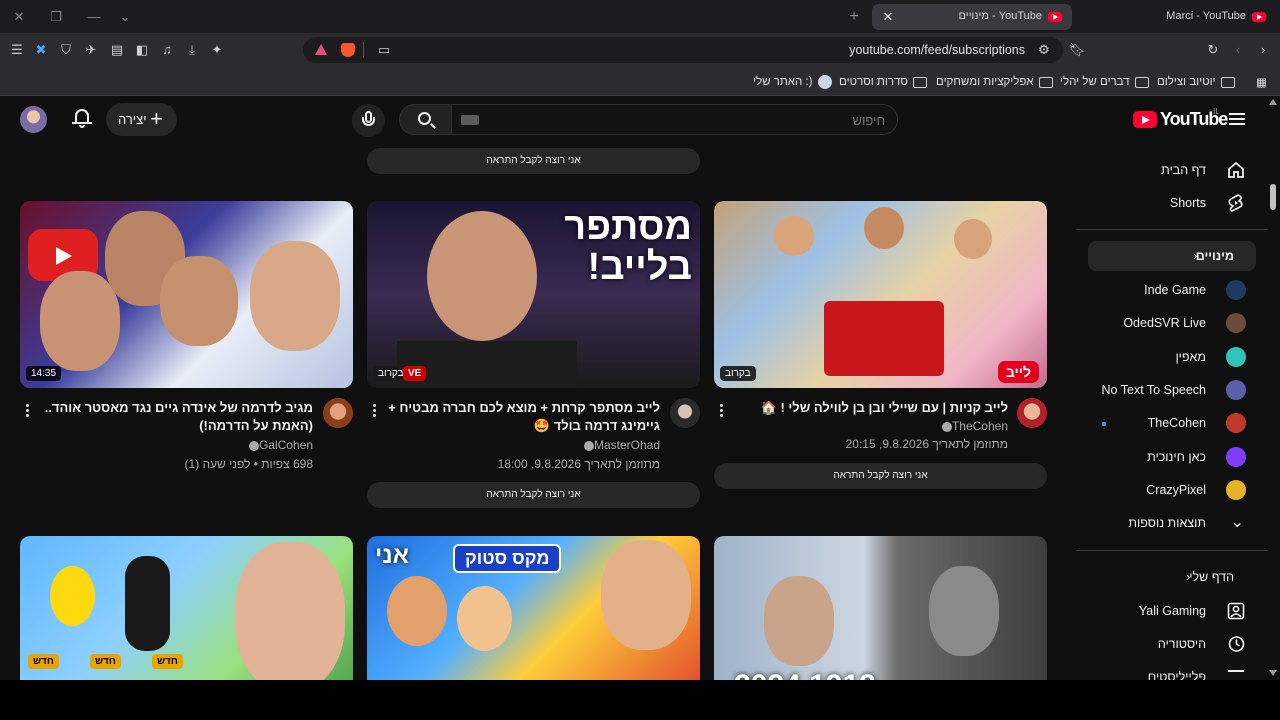  What do you see at coordinates (1077, 50) in the screenshot?
I see `bookmark-icon: 🔖︎` at bounding box center [1077, 50].